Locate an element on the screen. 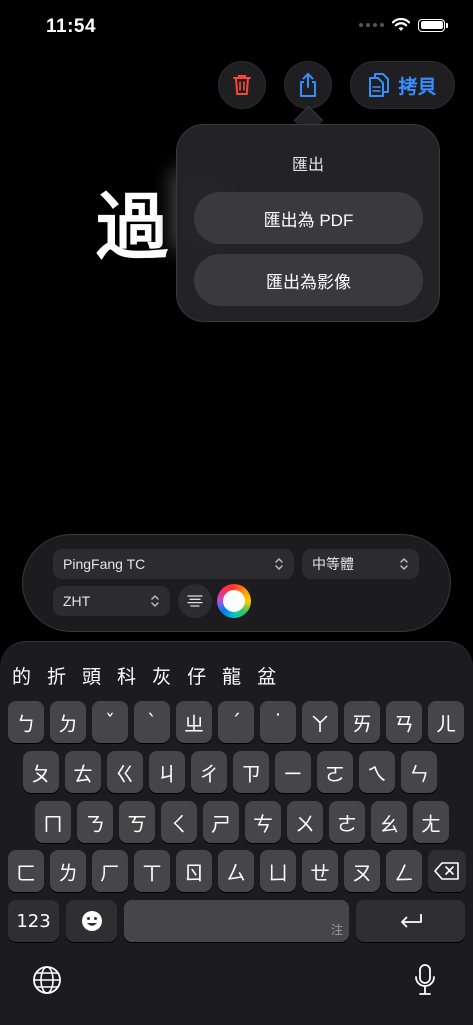 The height and width of the screenshot is (1025, 473). delete-button is located at coordinates (242, 85).